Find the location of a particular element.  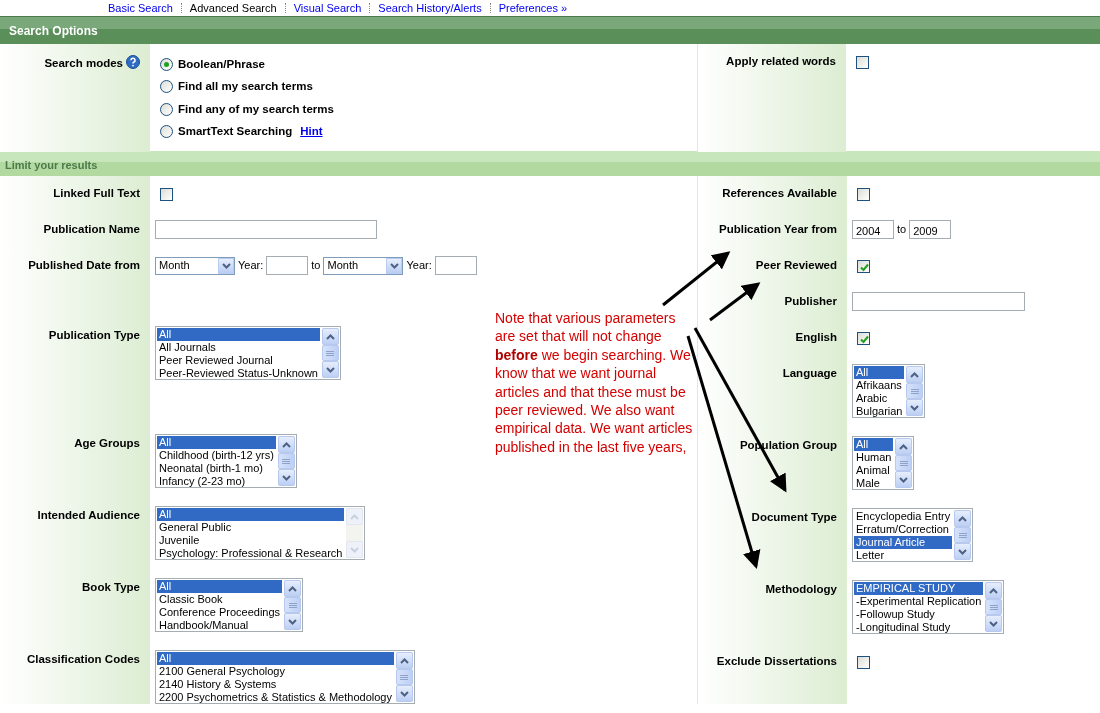

list-option: Afrikaans is located at coordinates (879, 385).